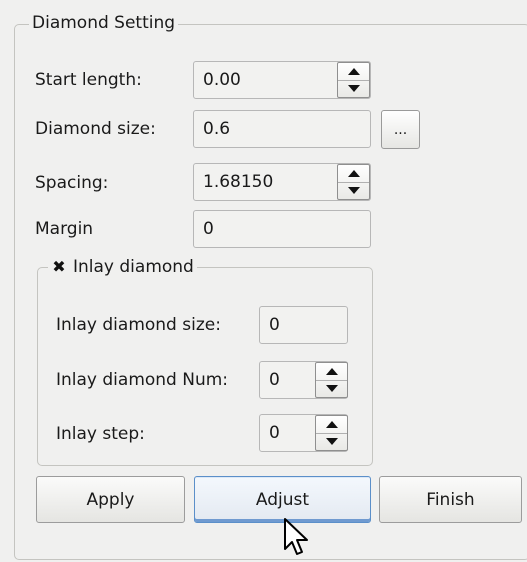 The width and height of the screenshot is (527, 562). What do you see at coordinates (72, 183) in the screenshot?
I see `spacing-label: Spacing:` at bounding box center [72, 183].